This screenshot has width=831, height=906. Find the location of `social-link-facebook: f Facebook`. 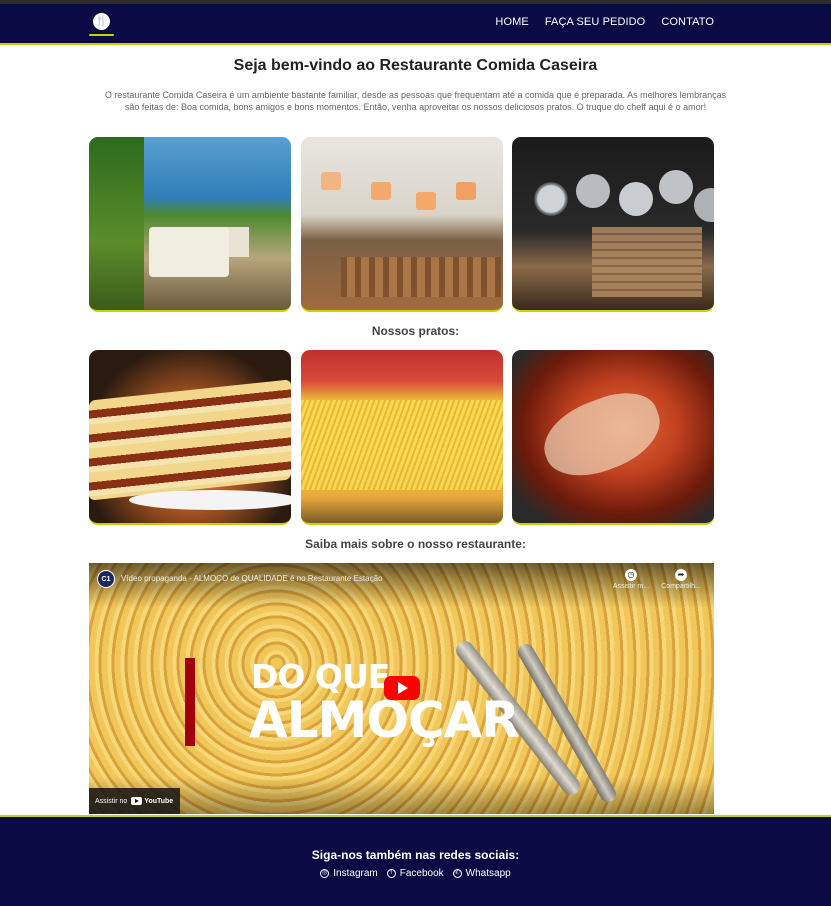

social-link-facebook: f Facebook is located at coordinates (415, 873).